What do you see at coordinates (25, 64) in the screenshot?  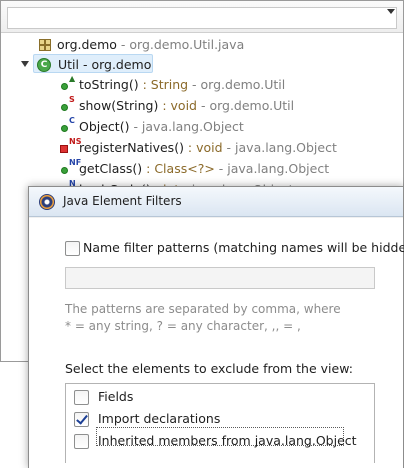 I see `expand-collapse-icon` at bounding box center [25, 64].